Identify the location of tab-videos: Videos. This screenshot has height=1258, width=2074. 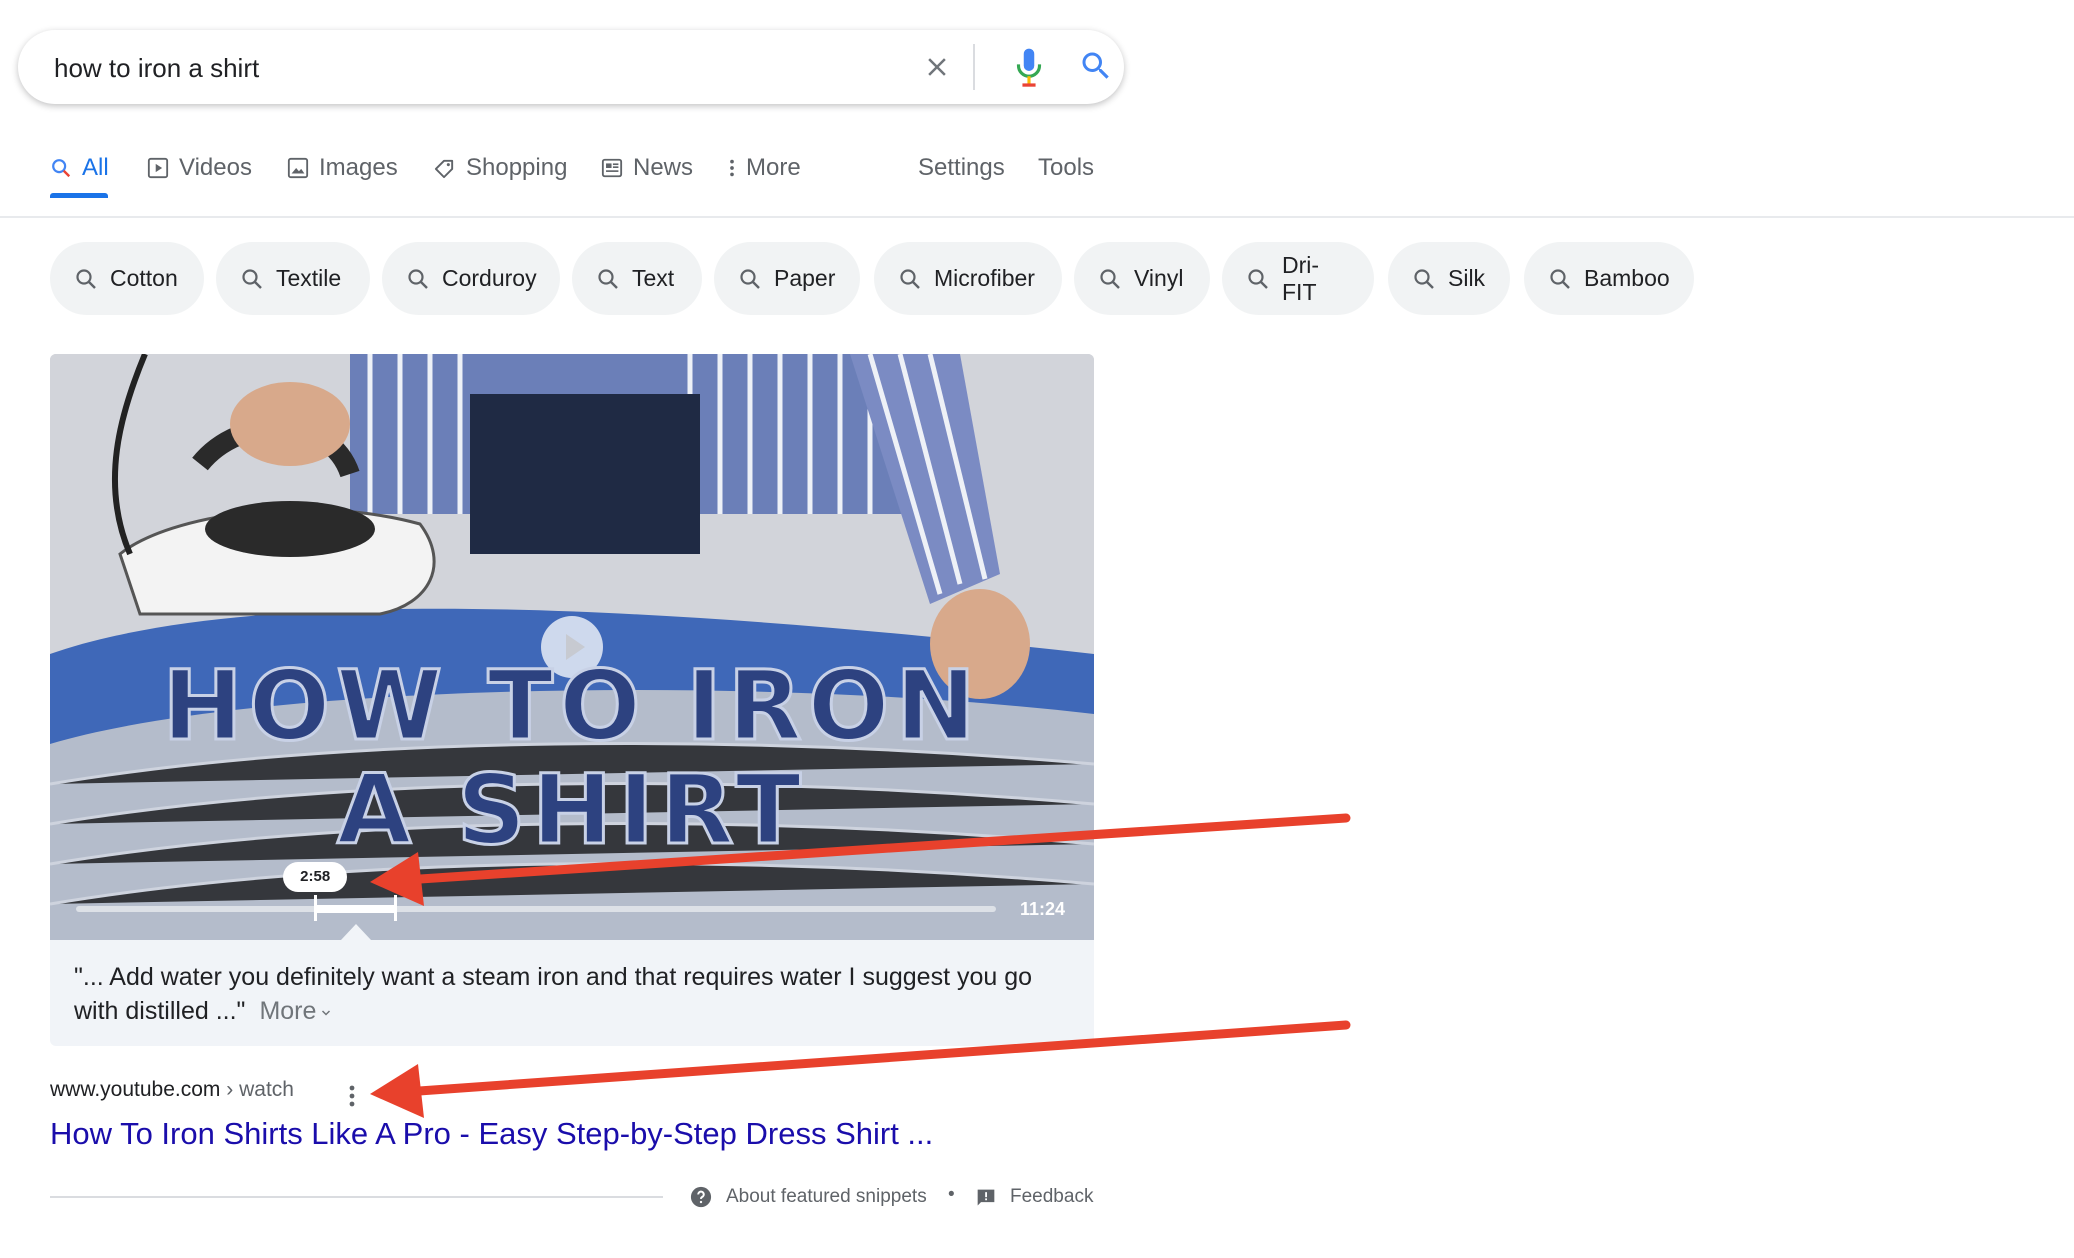
(199, 168).